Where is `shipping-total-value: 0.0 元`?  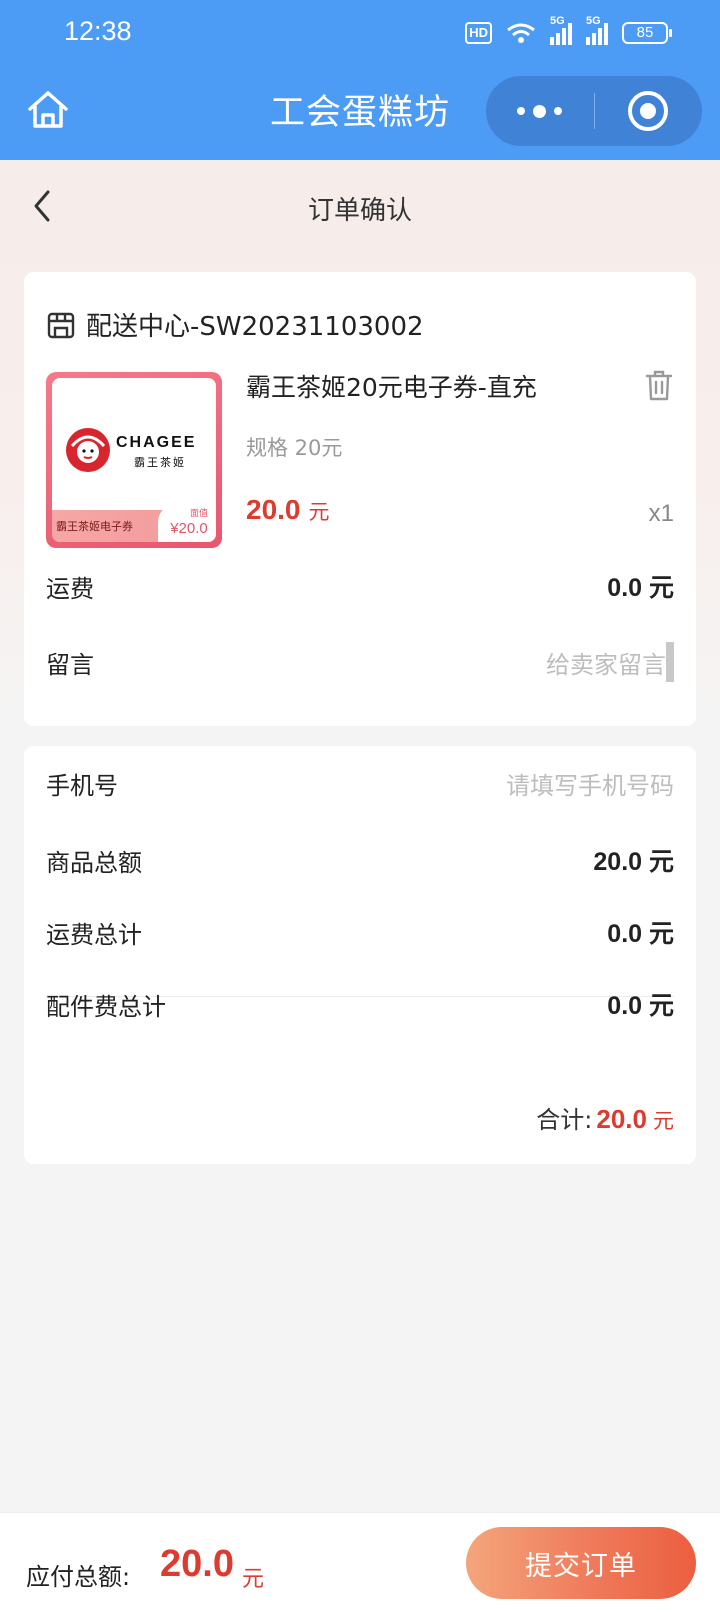 shipping-total-value: 0.0 元 is located at coordinates (640, 934).